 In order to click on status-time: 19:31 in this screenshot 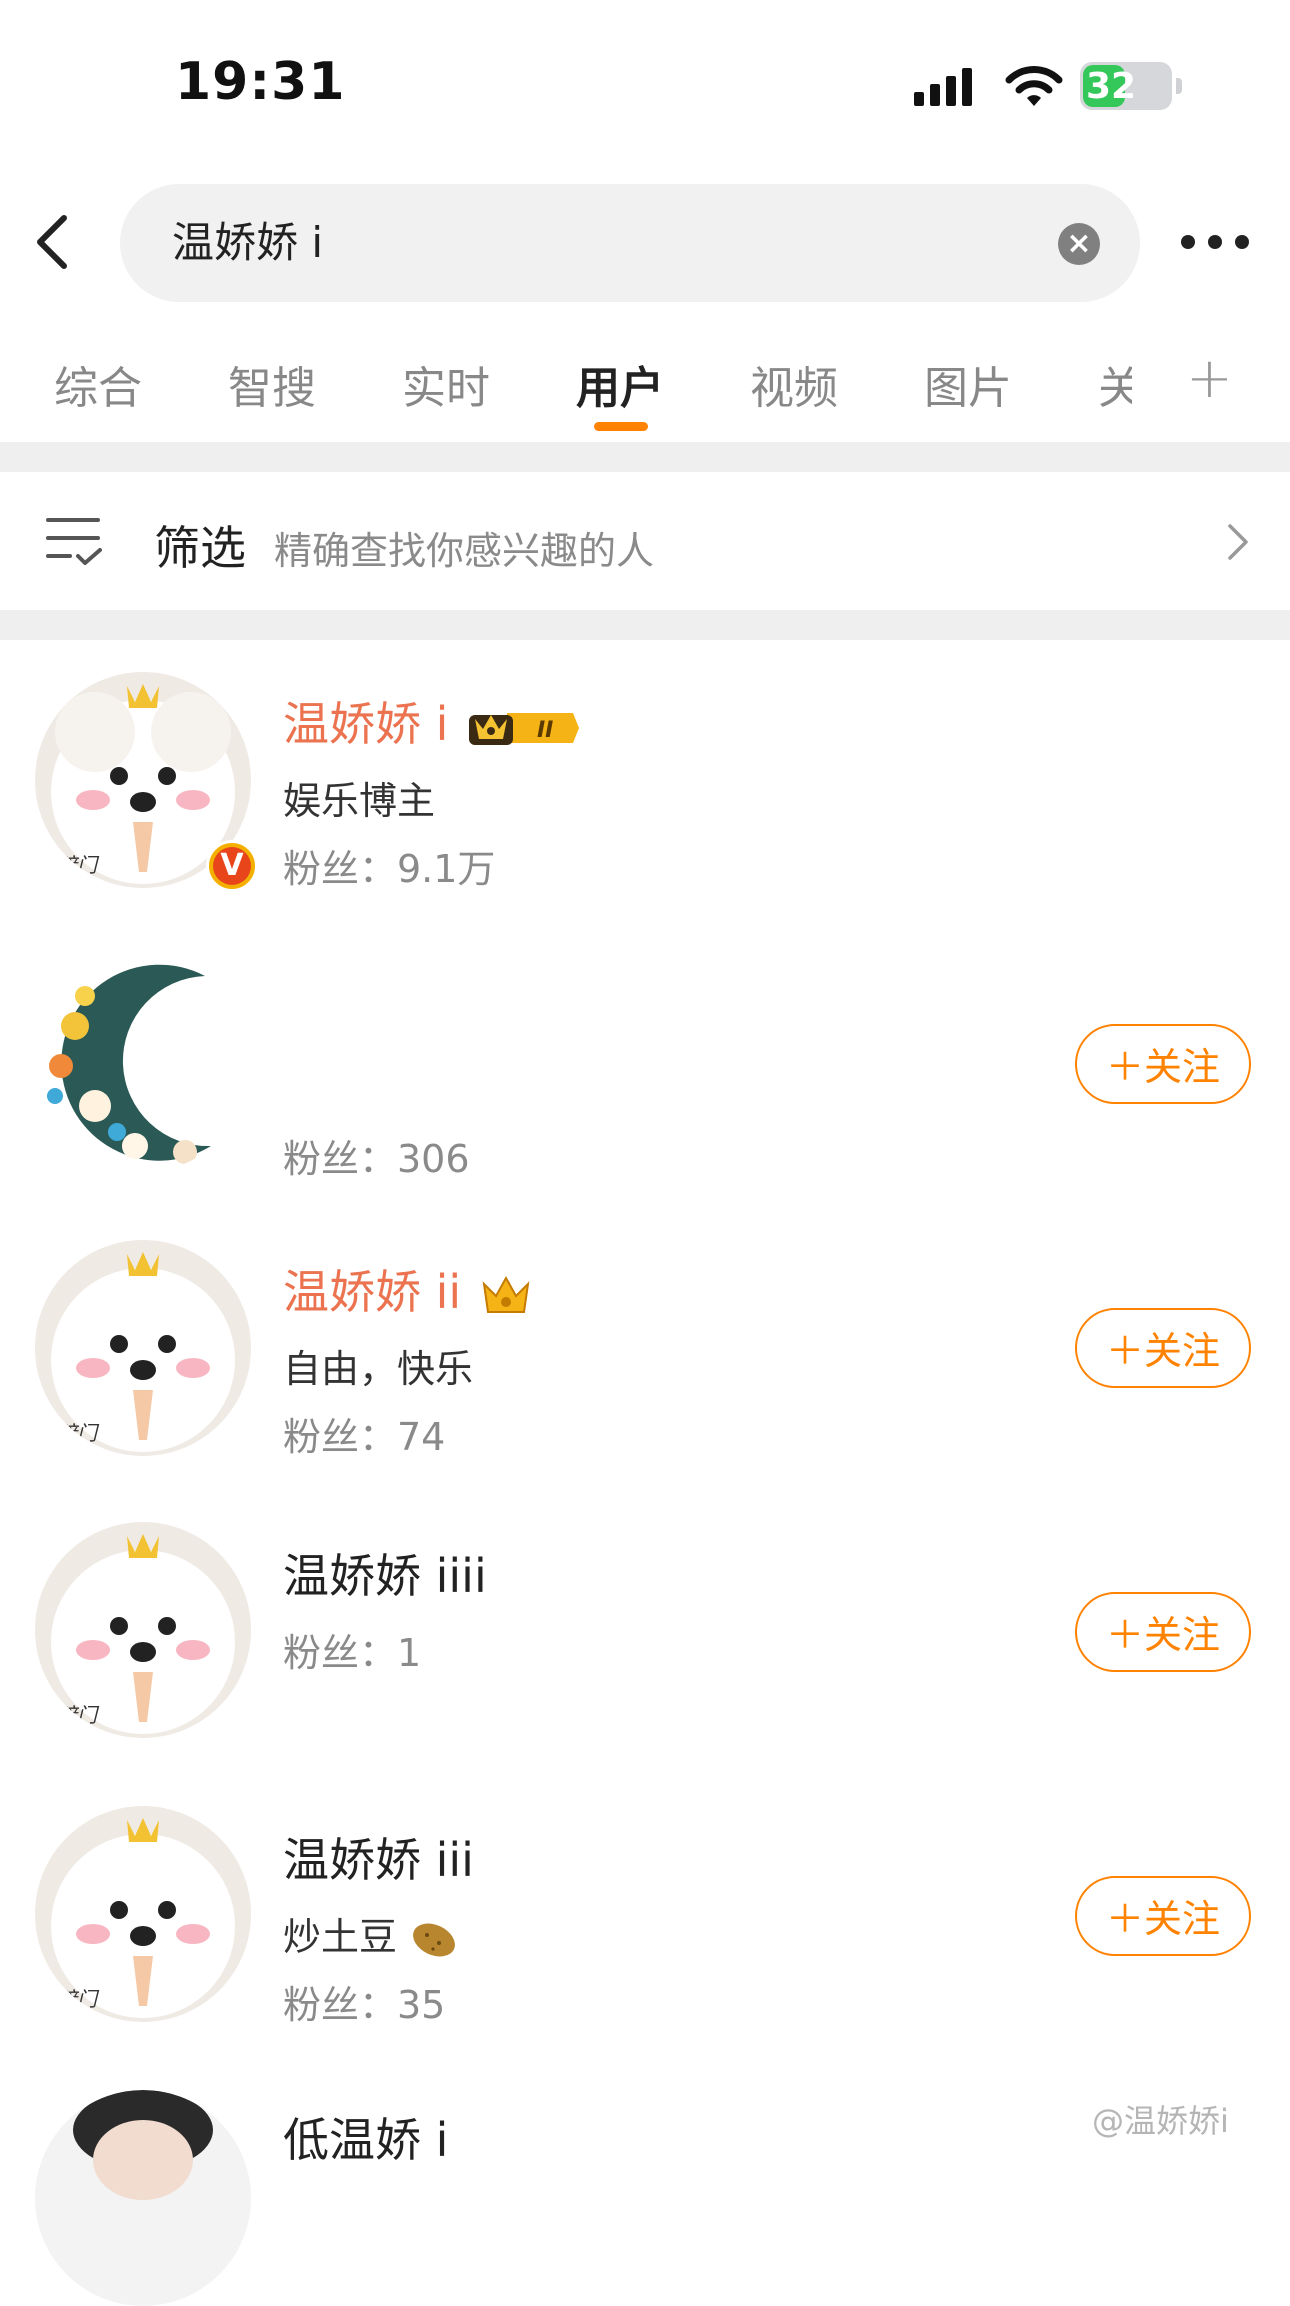, I will do `click(260, 82)`.